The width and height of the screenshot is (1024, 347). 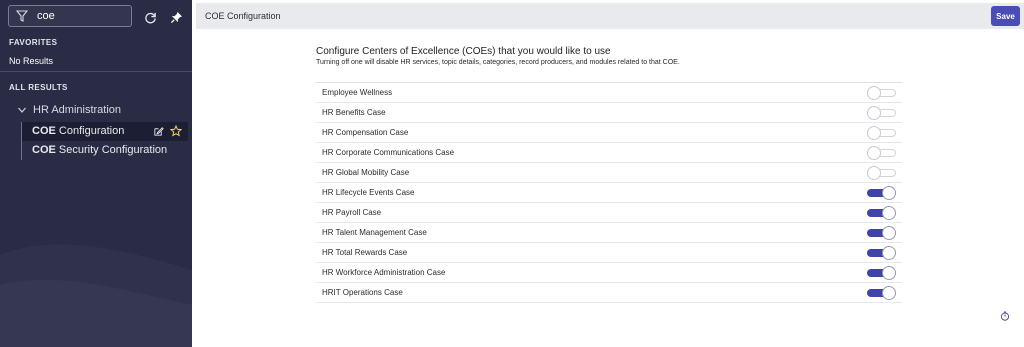 I want to click on coe-label: HR Global Mobility Case, so click(x=366, y=172).